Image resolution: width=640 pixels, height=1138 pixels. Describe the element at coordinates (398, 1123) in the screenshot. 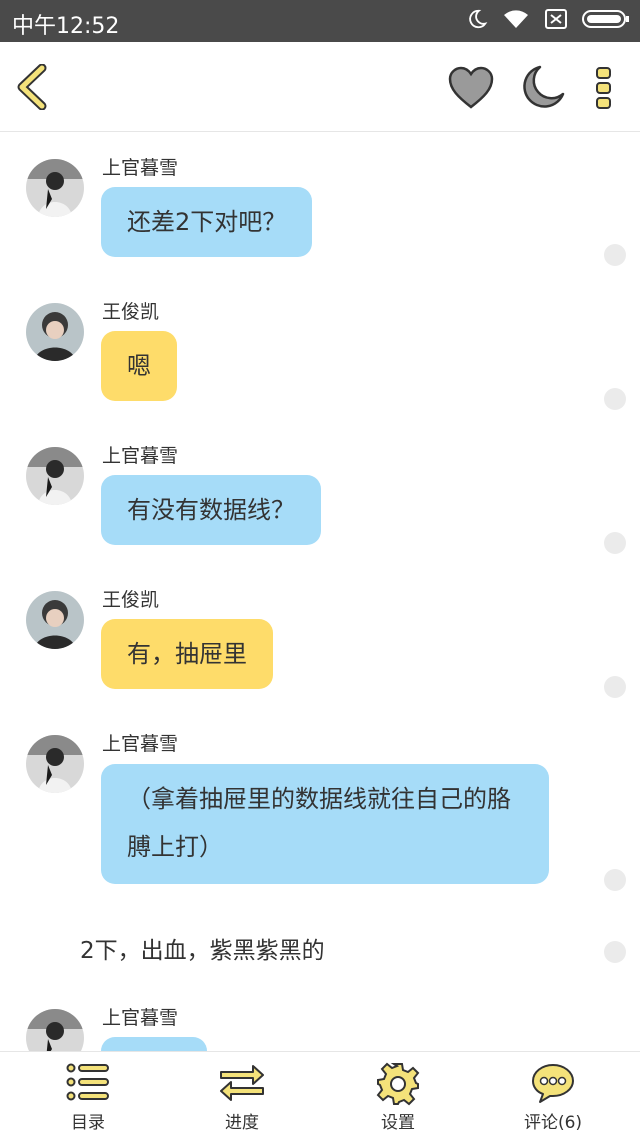

I see `tab-label: 设置` at that location.